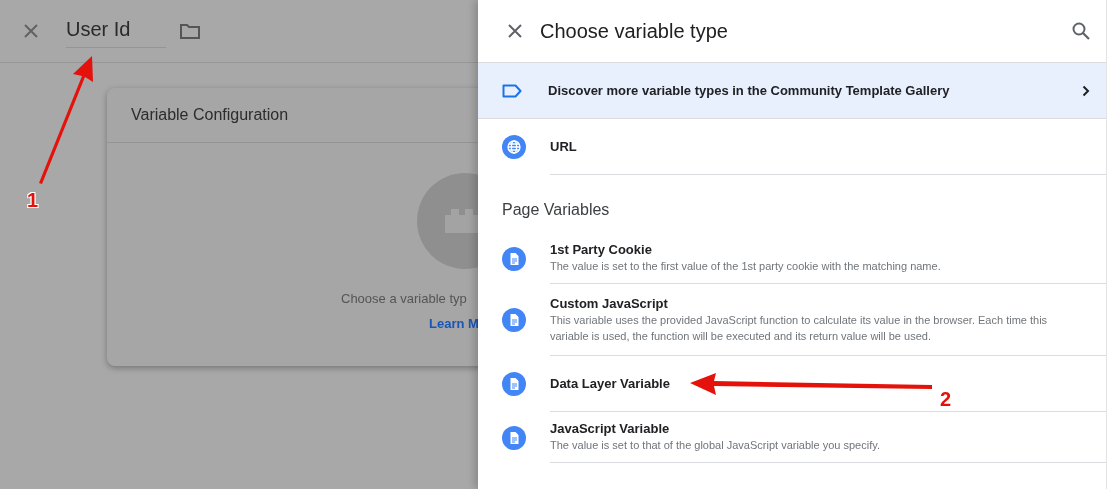 This screenshot has width=1107, height=489. Describe the element at coordinates (715, 445) in the screenshot. I see `variable-type-description: The value is set to that of the global JavaScript variable you specify.` at that location.